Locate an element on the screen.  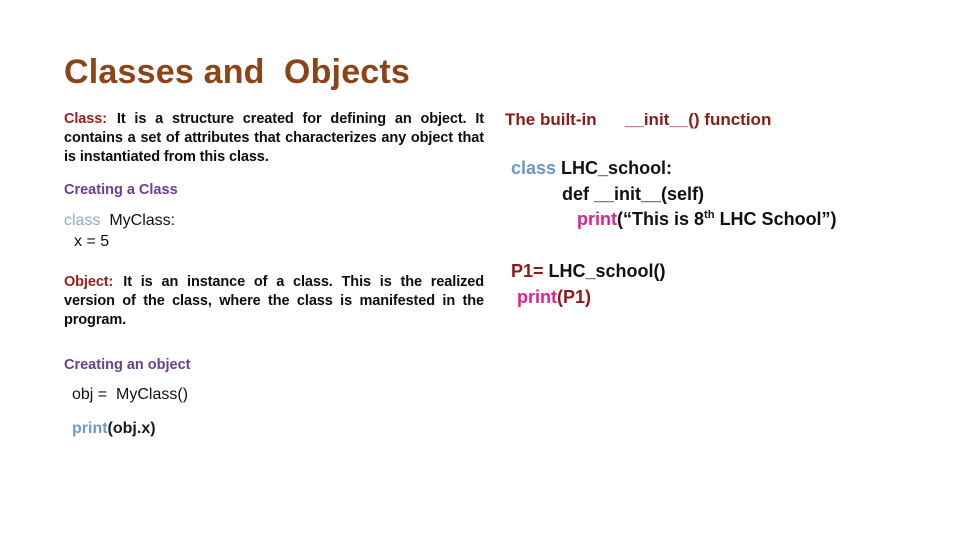
class-name-text: MyClass: is located at coordinates (138, 220).